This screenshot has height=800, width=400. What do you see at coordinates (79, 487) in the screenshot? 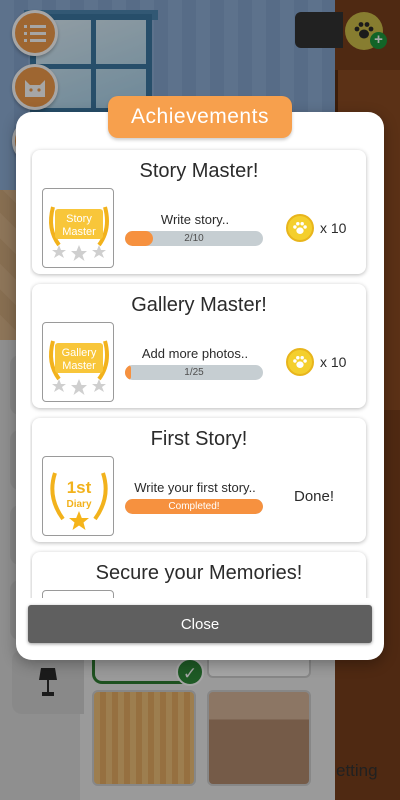
I see `badge-text: 1st` at bounding box center [79, 487].